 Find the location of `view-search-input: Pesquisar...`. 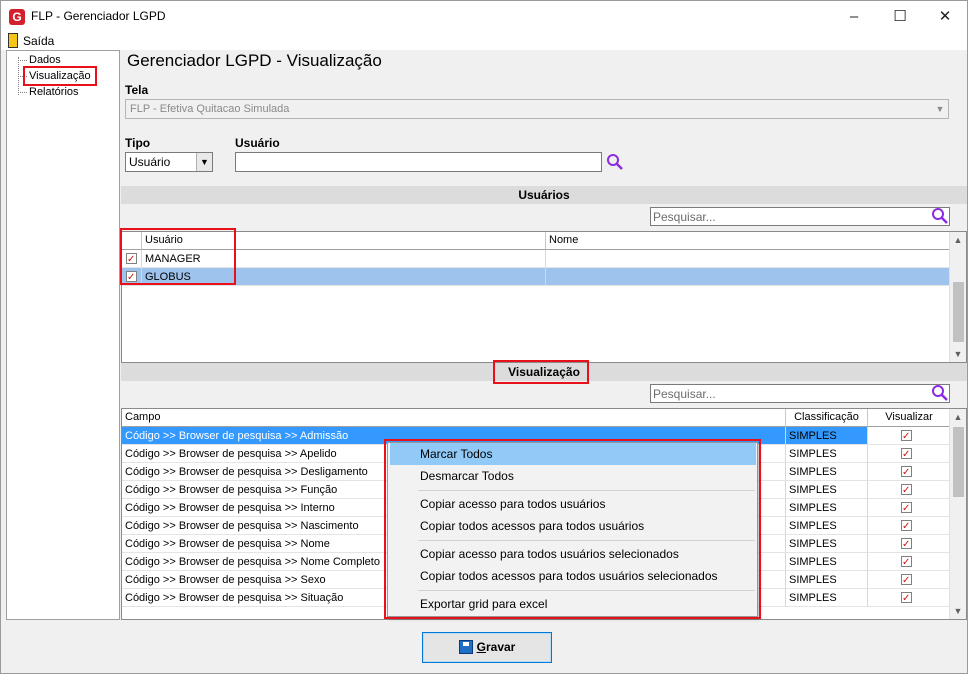

view-search-input: Pesquisar... is located at coordinates (800, 393).